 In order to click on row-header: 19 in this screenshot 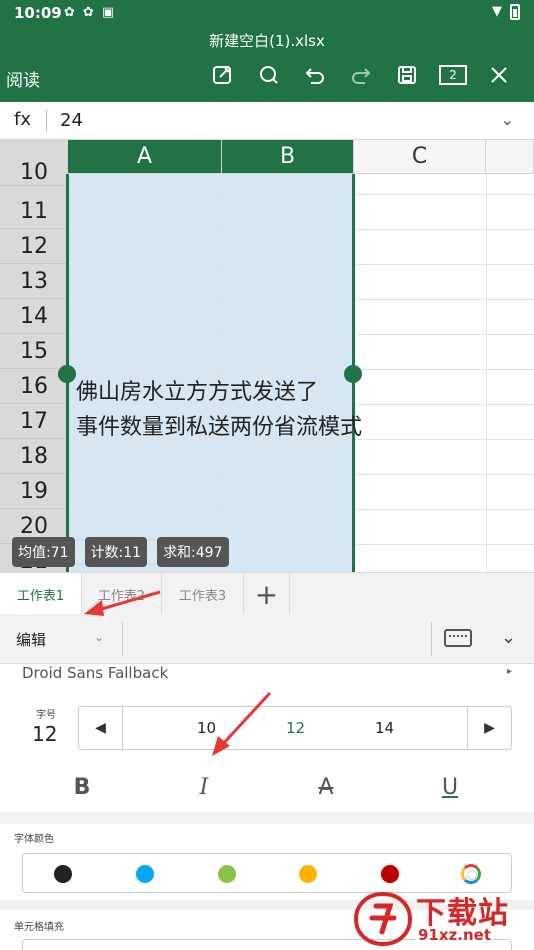, I will do `click(34, 491)`.